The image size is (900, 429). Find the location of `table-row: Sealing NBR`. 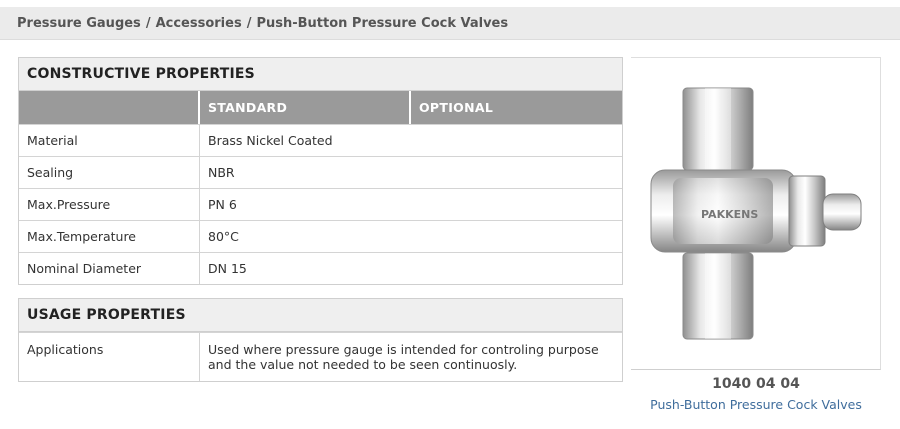

table-row: Sealing NBR is located at coordinates (320, 172).